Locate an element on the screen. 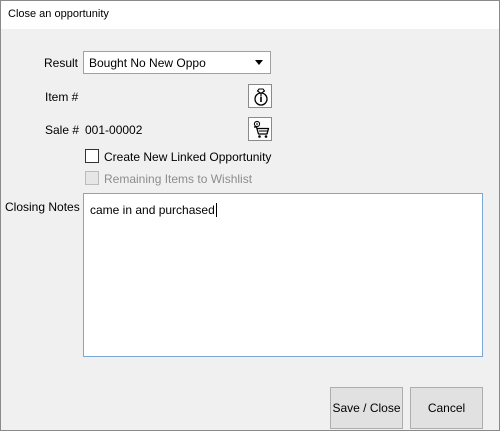 This screenshot has width=500, height=431. sale-number-value: 001-00002 is located at coordinates (114, 130).